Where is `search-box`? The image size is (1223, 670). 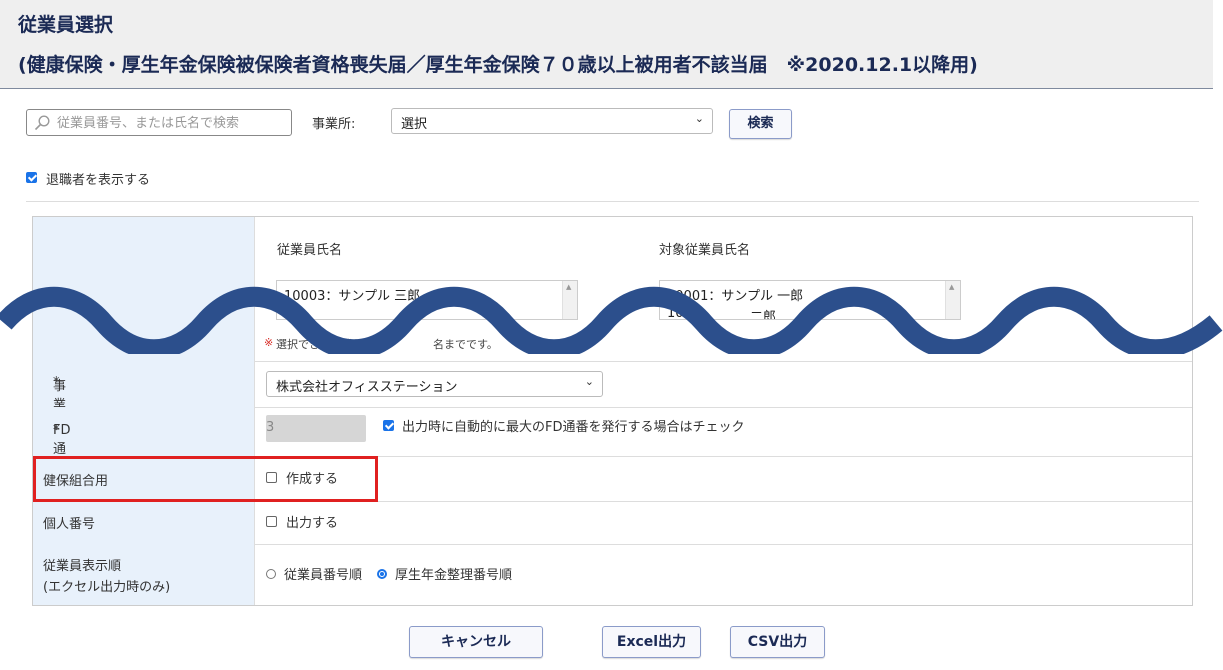
search-box is located at coordinates (159, 122).